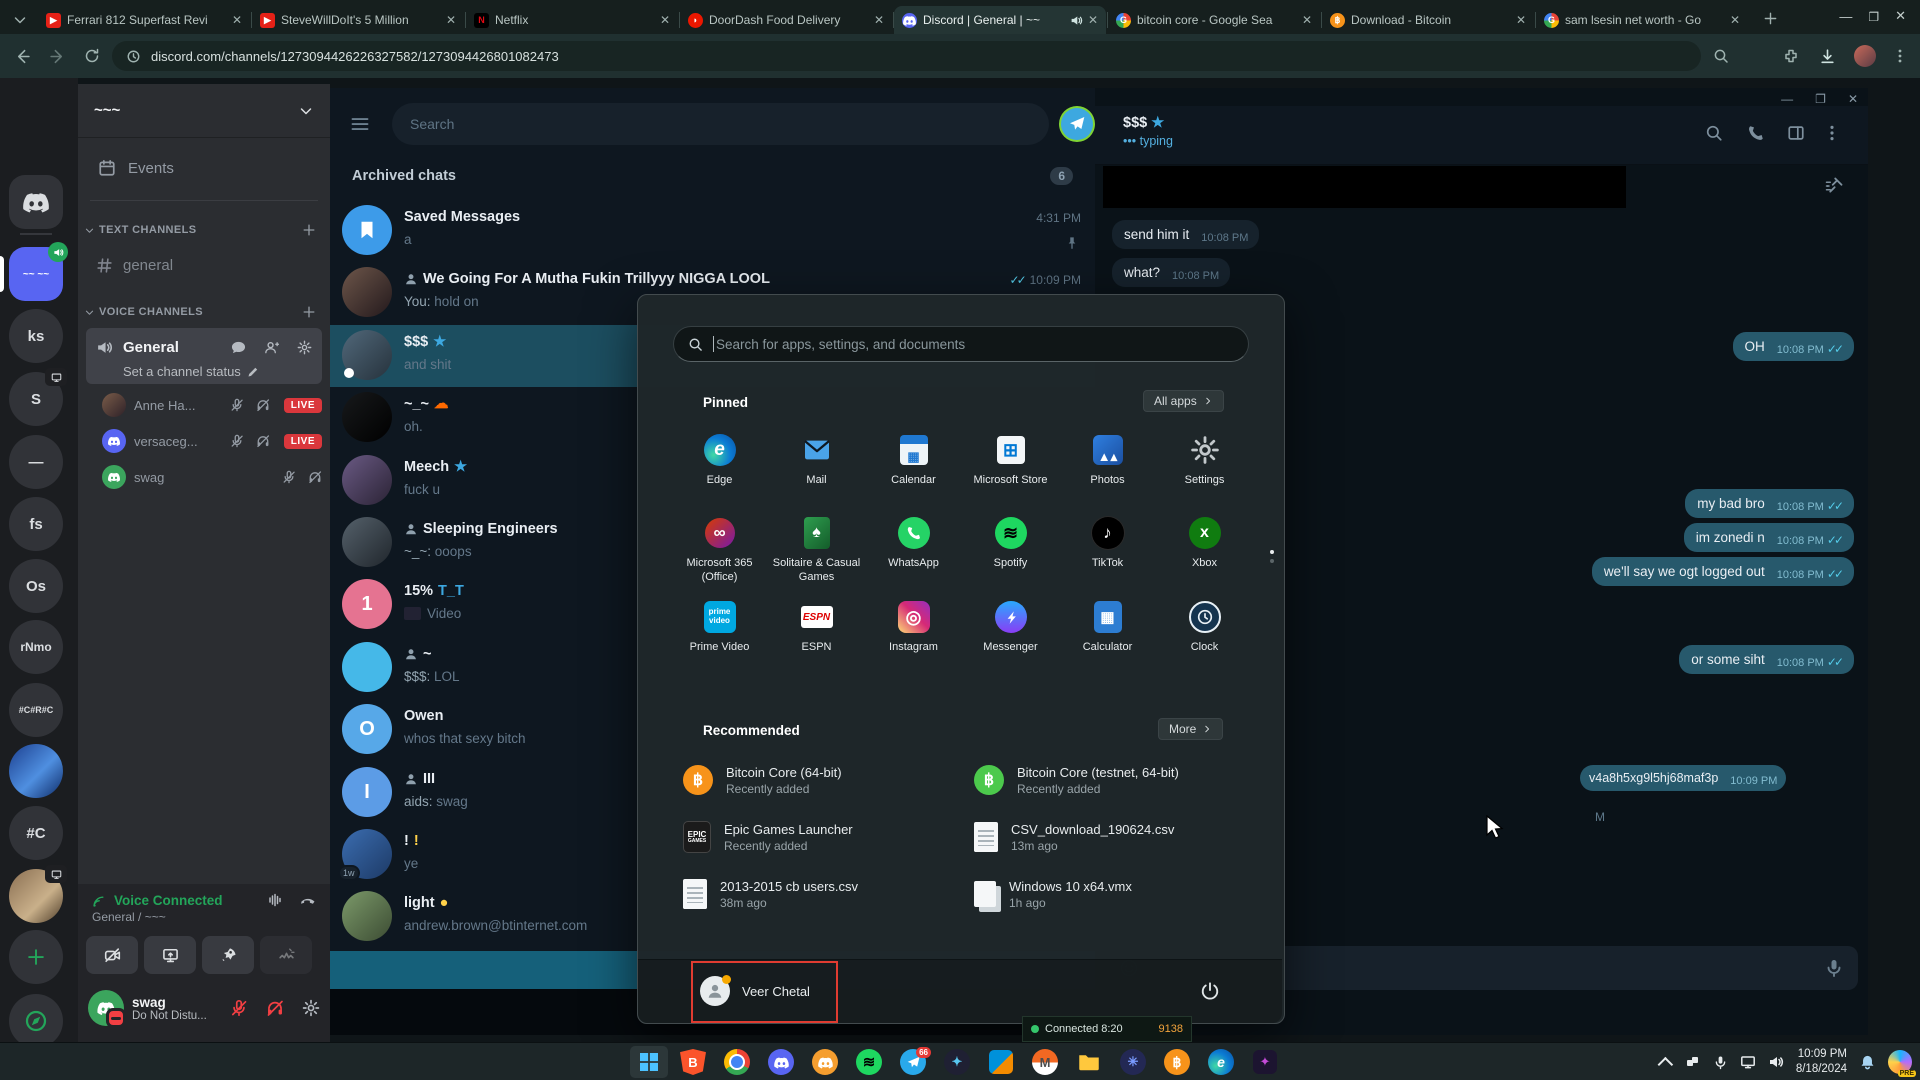 The image size is (1920, 1080). I want to click on voice-member-row: versaceg... LIVE, so click(212, 441).